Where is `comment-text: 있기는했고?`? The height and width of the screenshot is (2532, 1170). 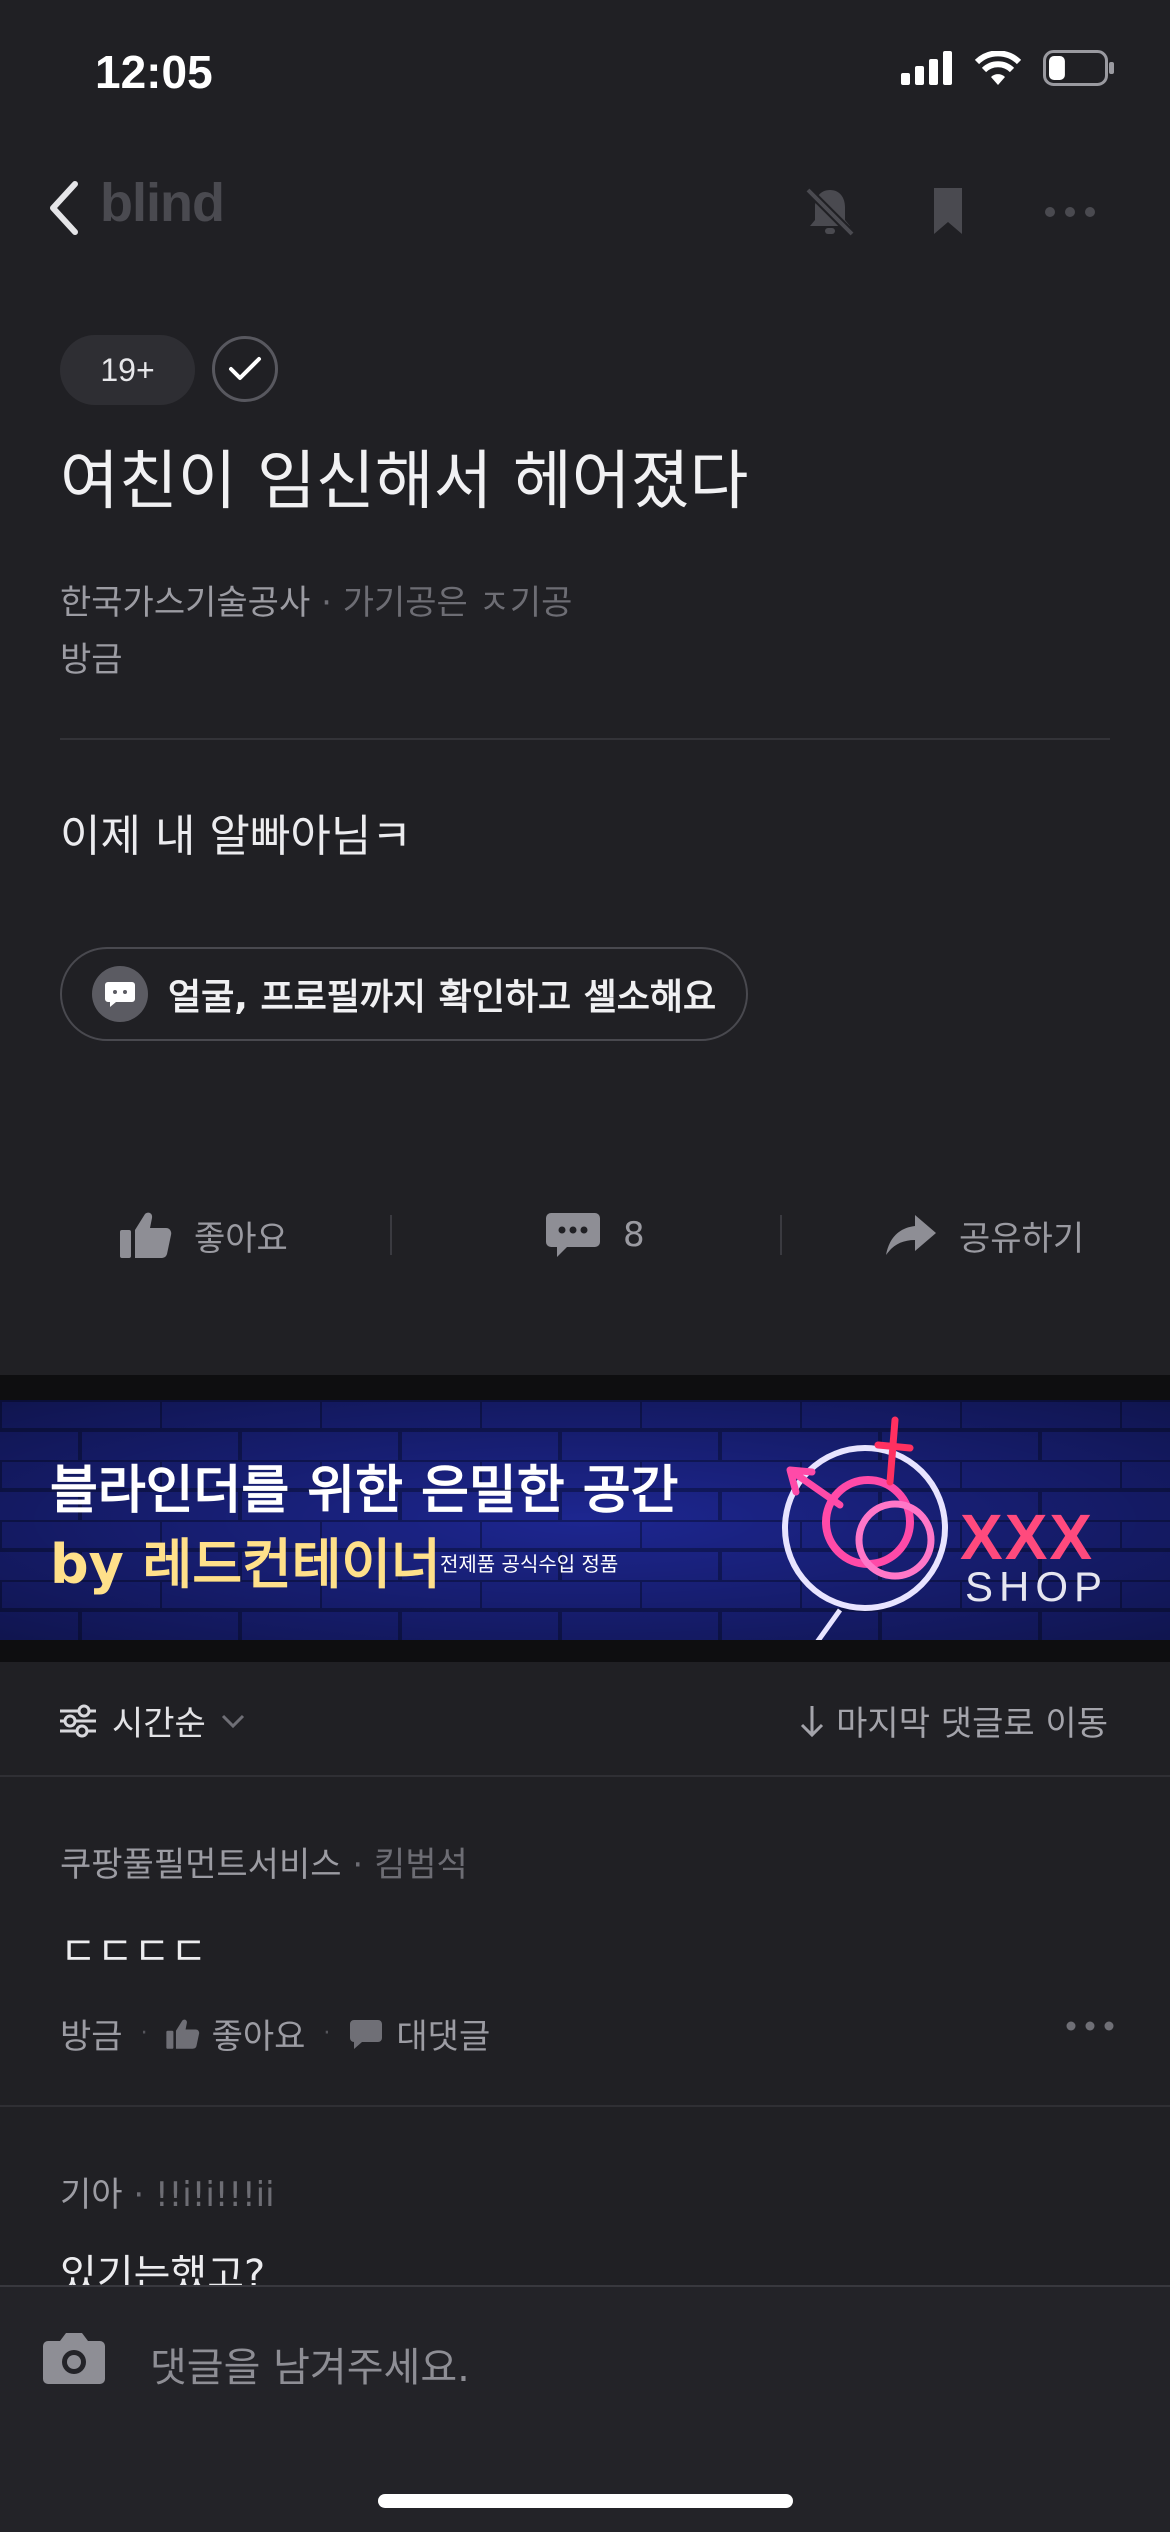
comment-text: 있기는했고? is located at coordinates (163, 2268).